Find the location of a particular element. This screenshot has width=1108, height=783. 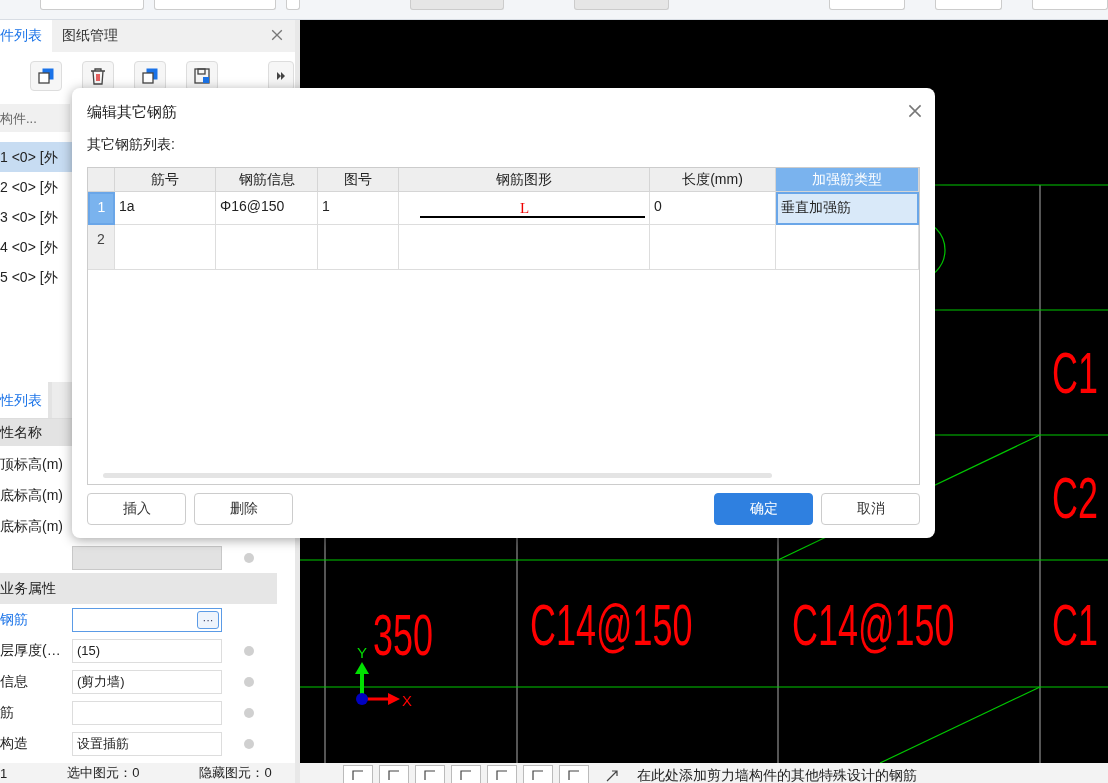

dialog-button: 取消 is located at coordinates (870, 509).